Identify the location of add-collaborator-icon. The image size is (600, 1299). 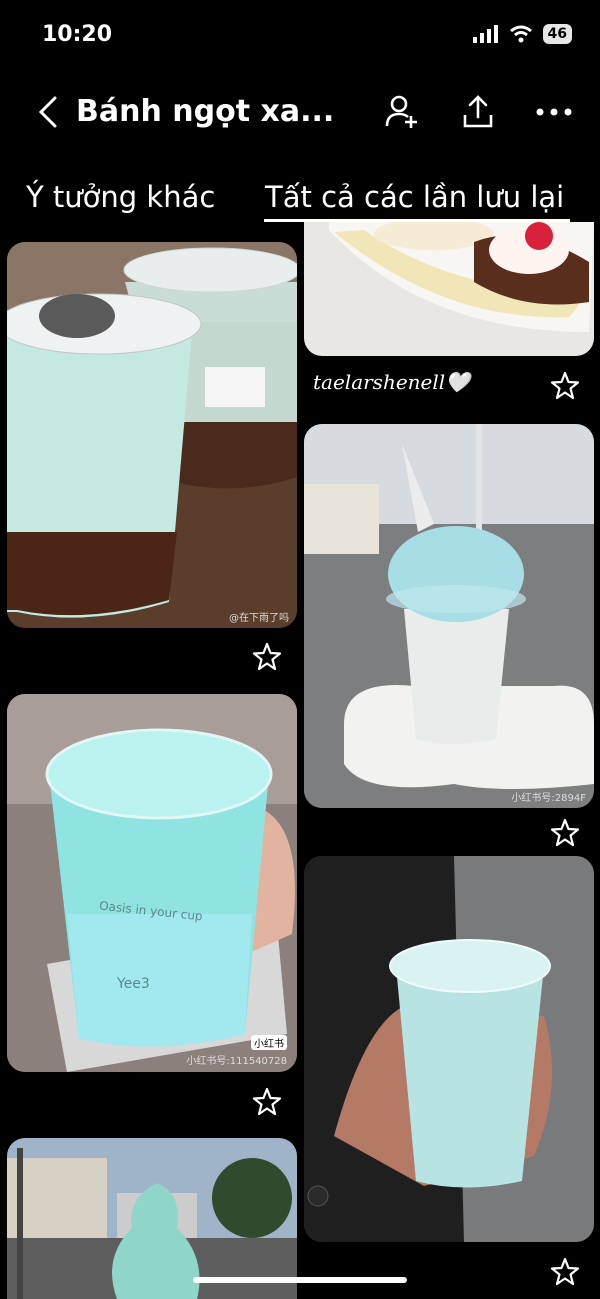
(401, 111).